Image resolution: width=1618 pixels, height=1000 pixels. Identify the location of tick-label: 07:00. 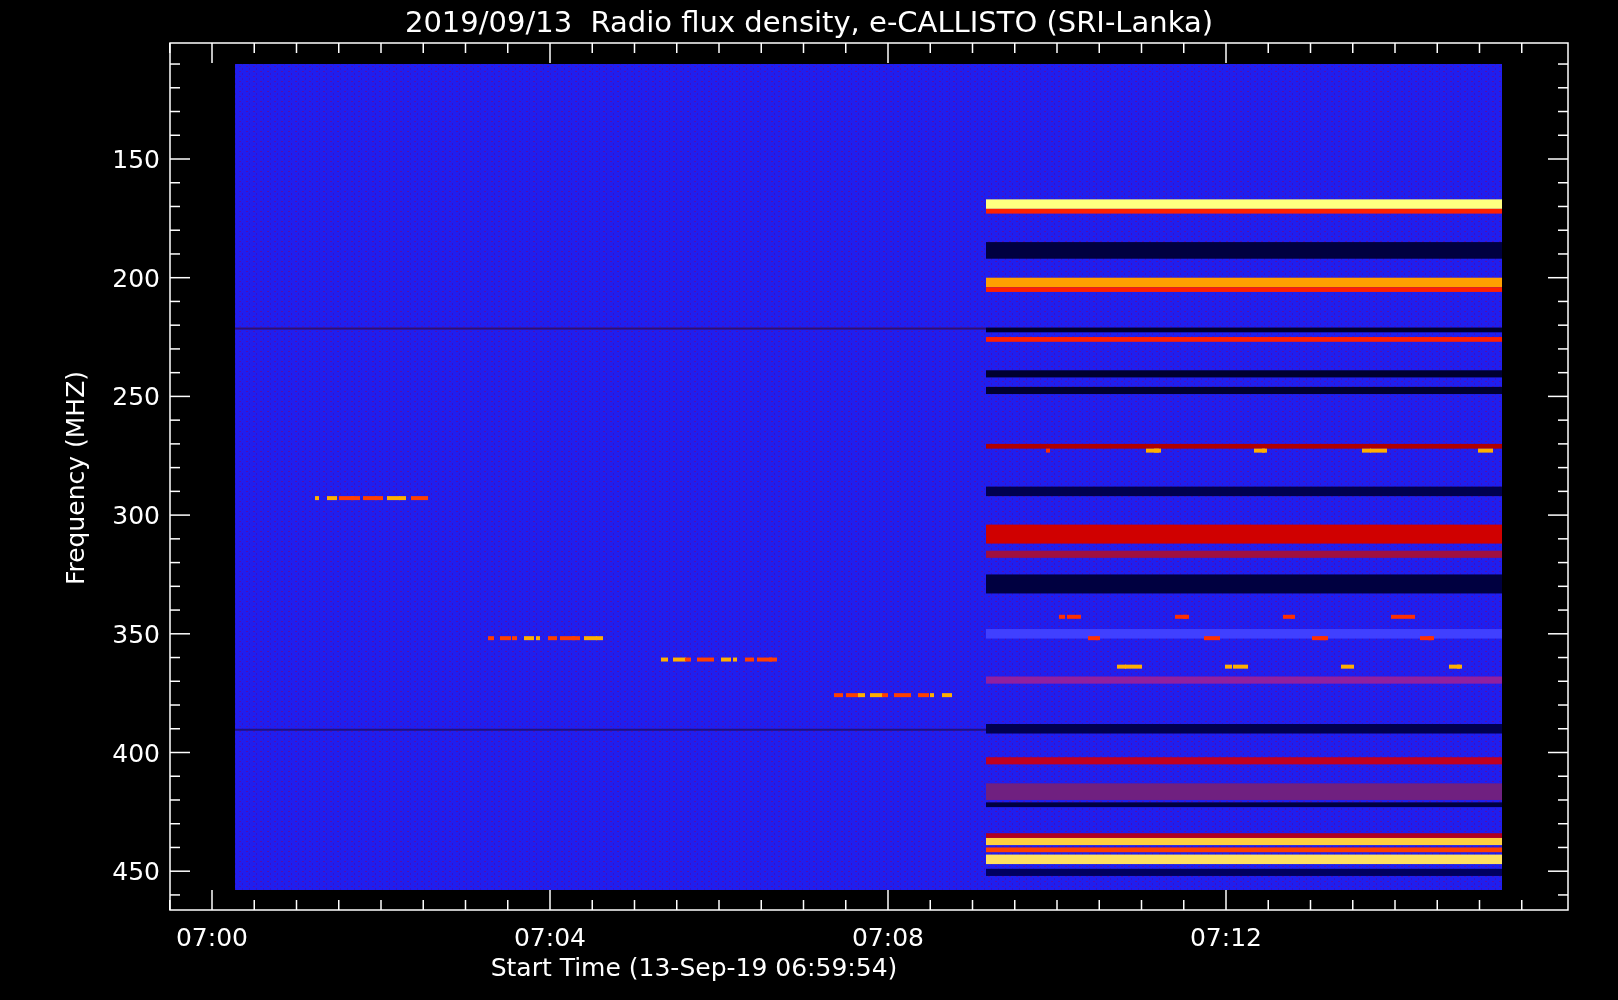
(212, 937).